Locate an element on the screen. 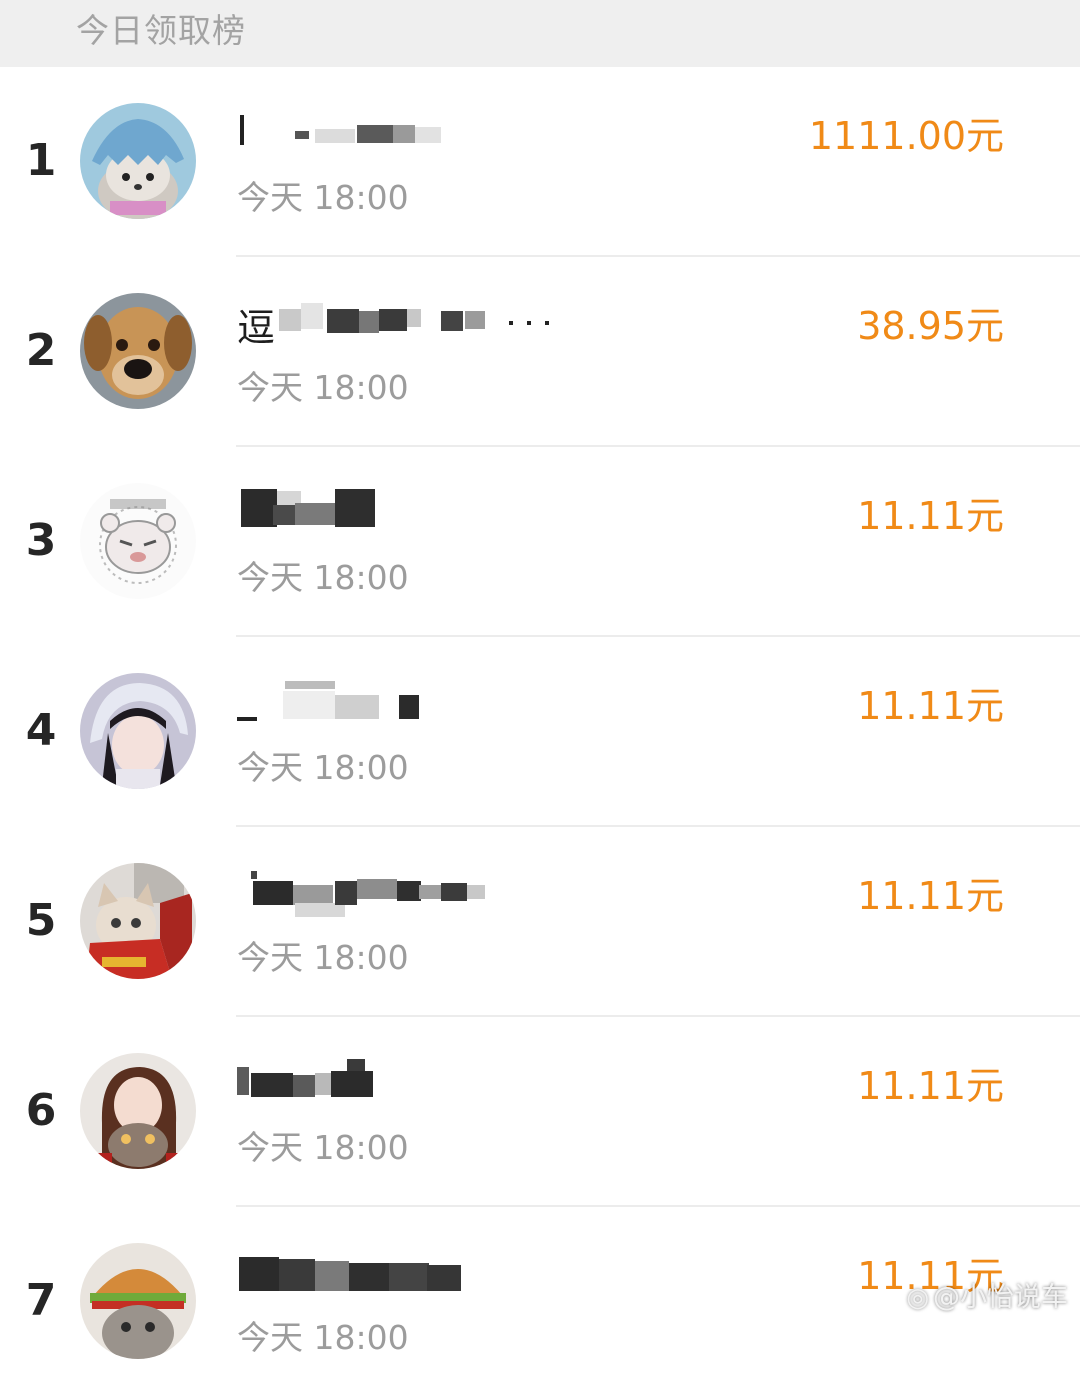  burger-cat-avatar-icon is located at coordinates (138, 1301).